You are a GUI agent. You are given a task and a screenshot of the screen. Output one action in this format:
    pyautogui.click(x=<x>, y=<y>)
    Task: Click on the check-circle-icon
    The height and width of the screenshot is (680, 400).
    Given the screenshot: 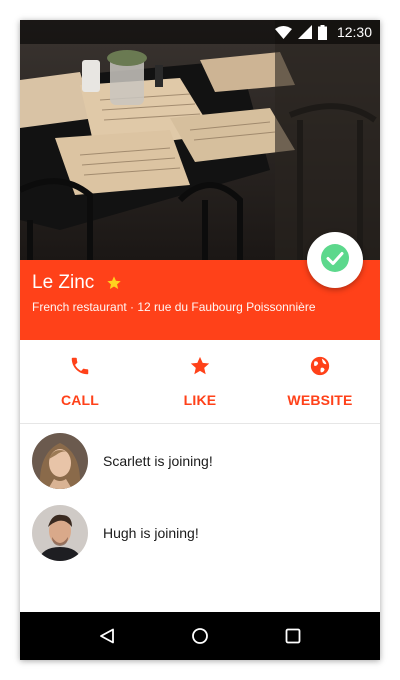 What is the action you would take?
    pyautogui.click(x=335, y=260)
    